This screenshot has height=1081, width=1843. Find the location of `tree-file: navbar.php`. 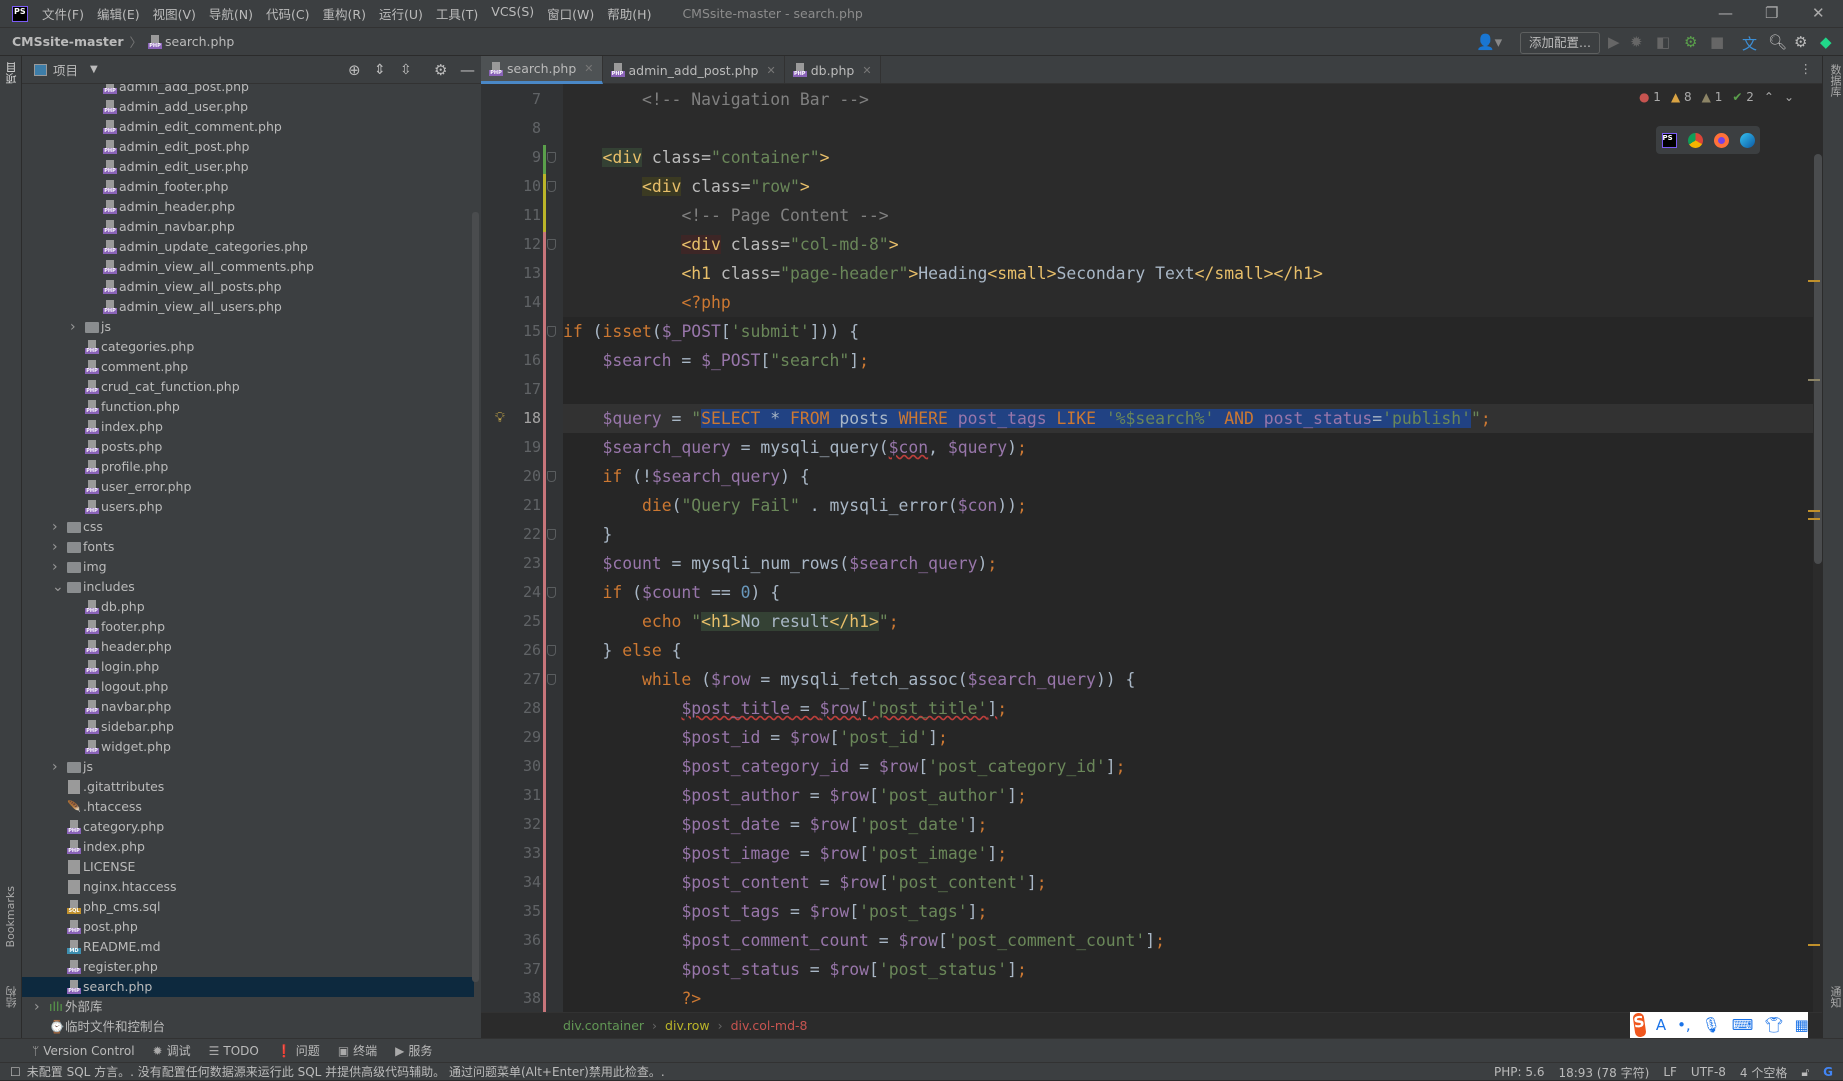

tree-file: navbar.php is located at coordinates (248, 707).